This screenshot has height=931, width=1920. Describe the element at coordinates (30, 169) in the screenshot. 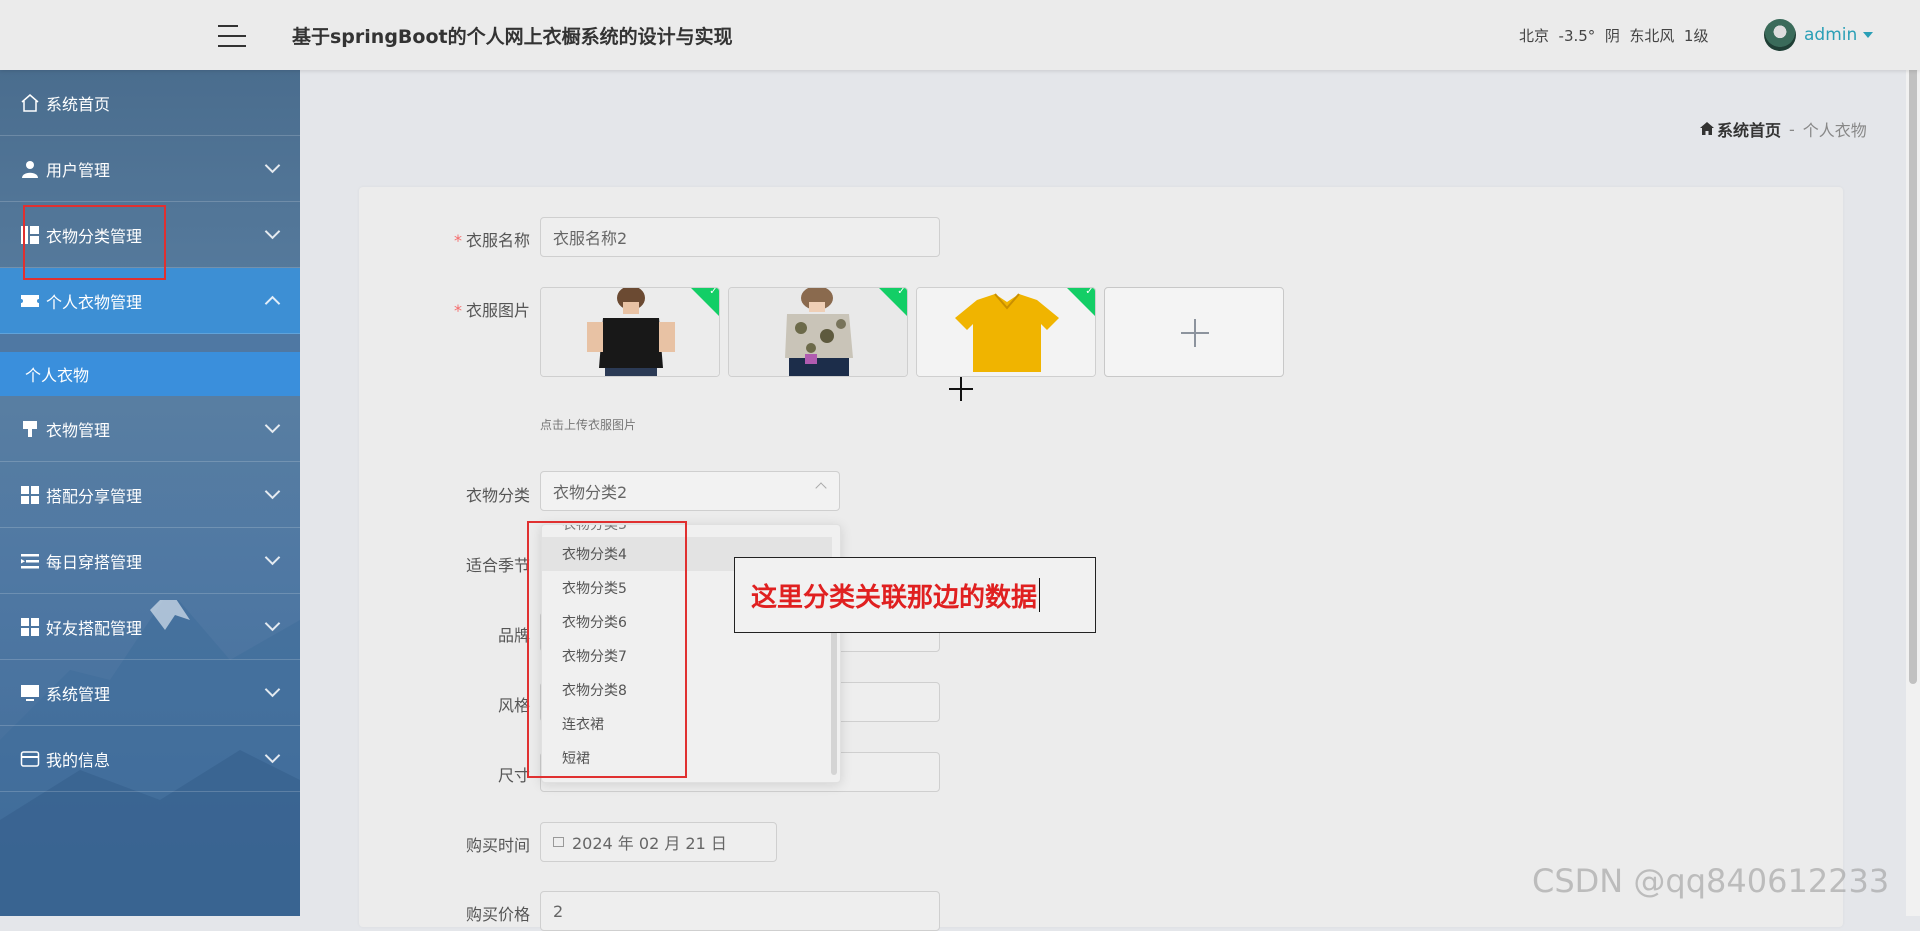

I see `user-icon` at that location.